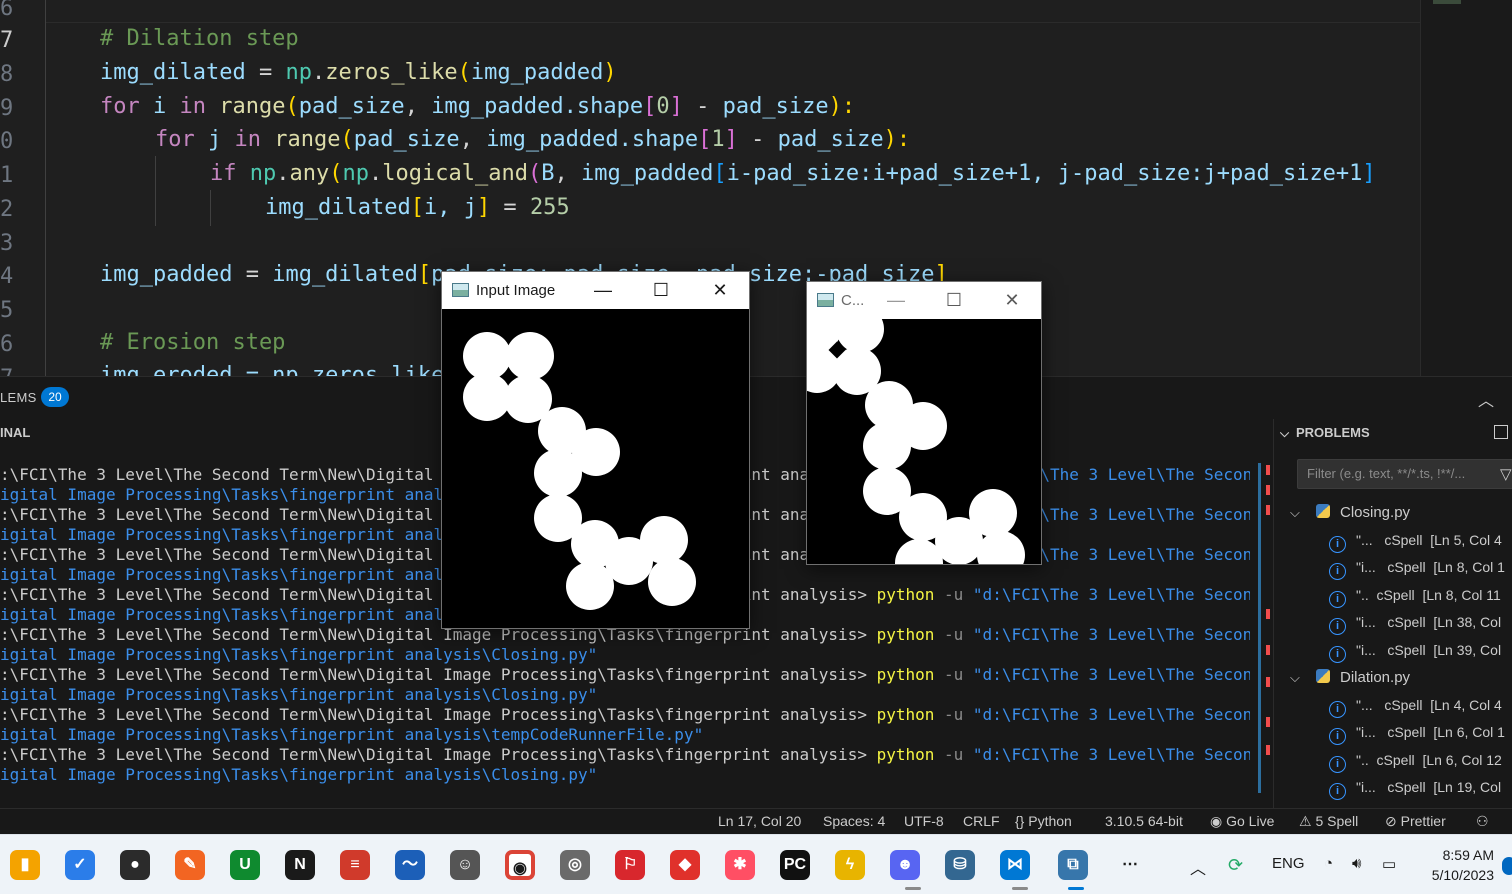 This screenshot has height=894, width=1512. What do you see at coordinates (248, 139) in the screenshot?
I see `code-token: in` at bounding box center [248, 139].